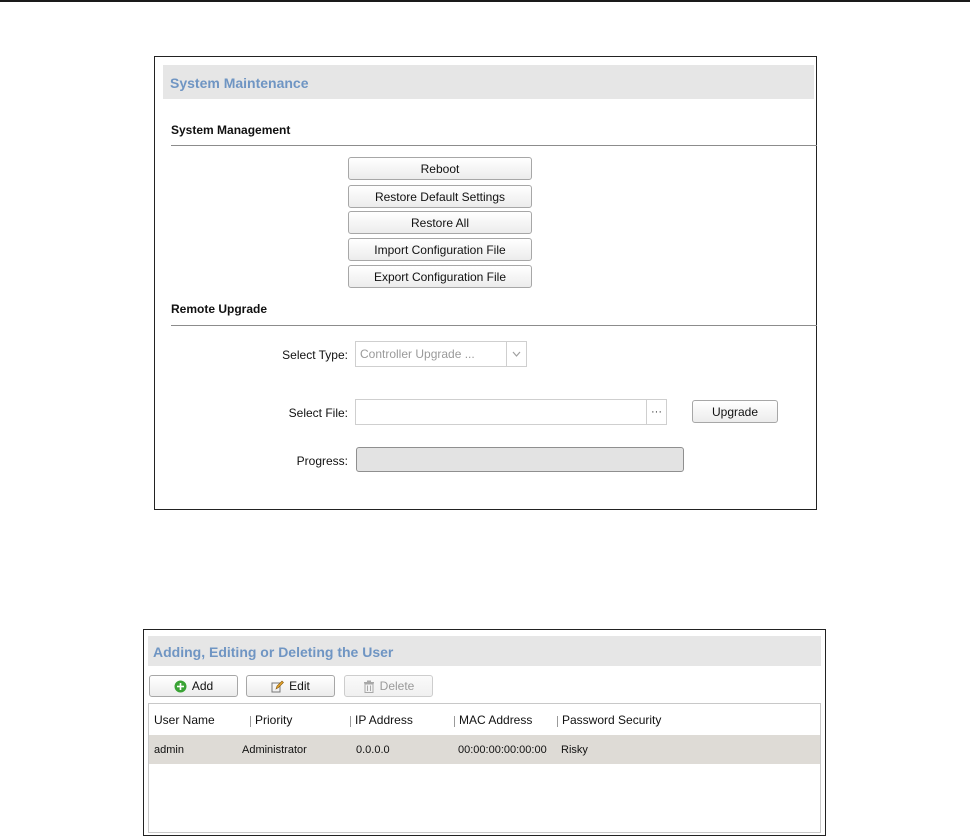 The image size is (970, 837). I want to click on select-file-label: Select File:, so click(318, 413).